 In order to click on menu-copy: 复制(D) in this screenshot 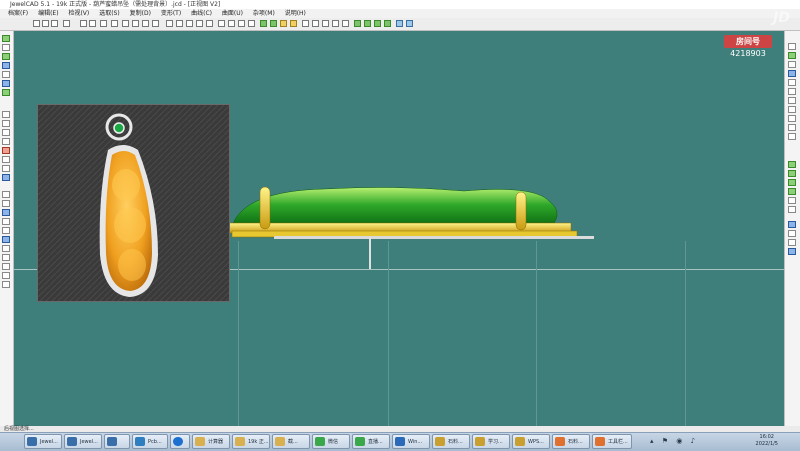, I will do `click(140, 13)`.